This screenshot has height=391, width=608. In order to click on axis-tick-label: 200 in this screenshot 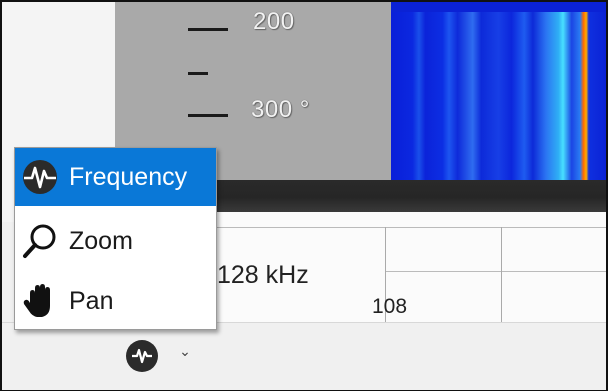, I will do `click(274, 21)`.